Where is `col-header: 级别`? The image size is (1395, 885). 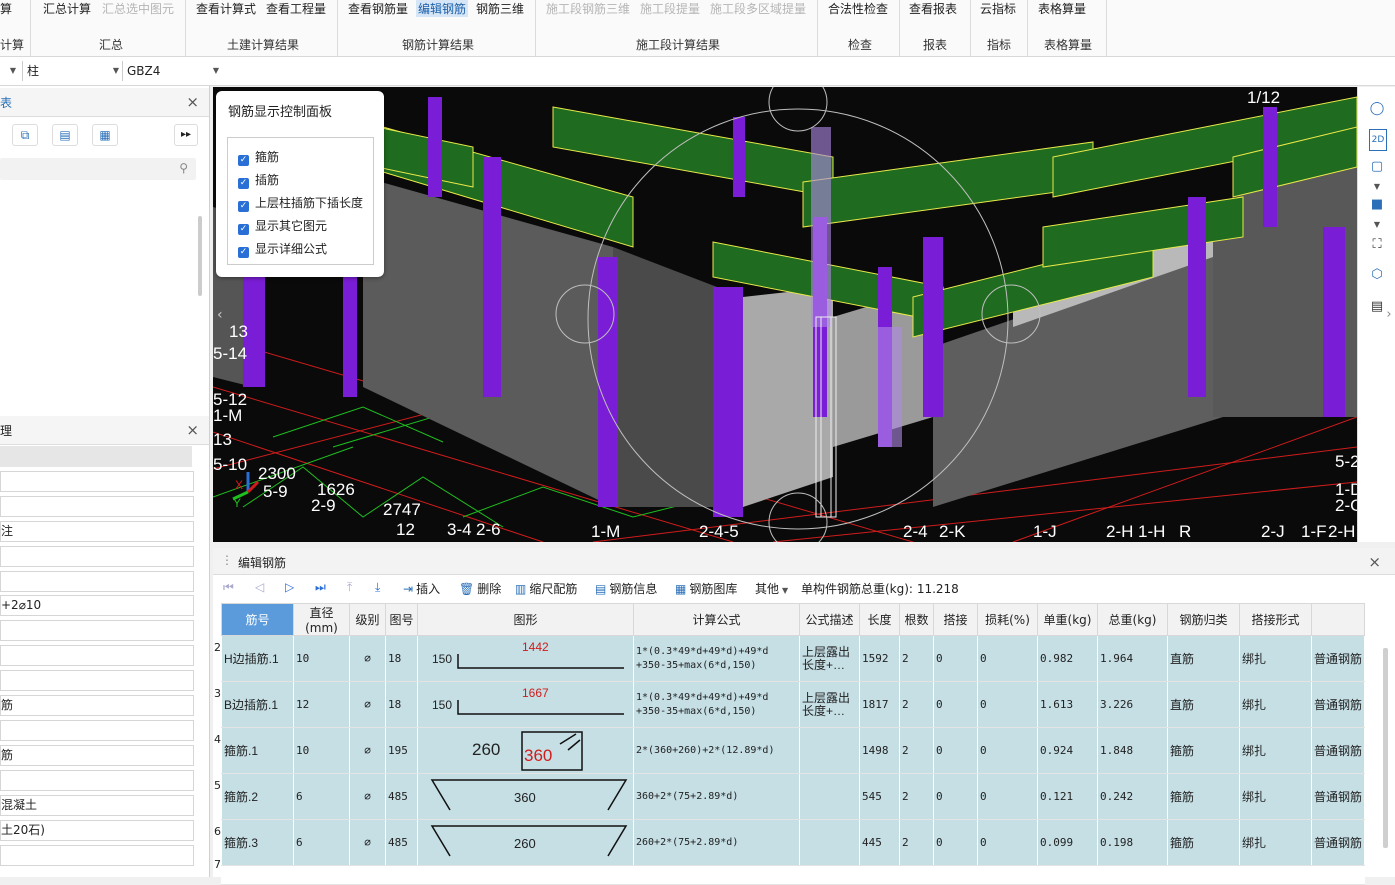
col-header: 级别 is located at coordinates (367, 619).